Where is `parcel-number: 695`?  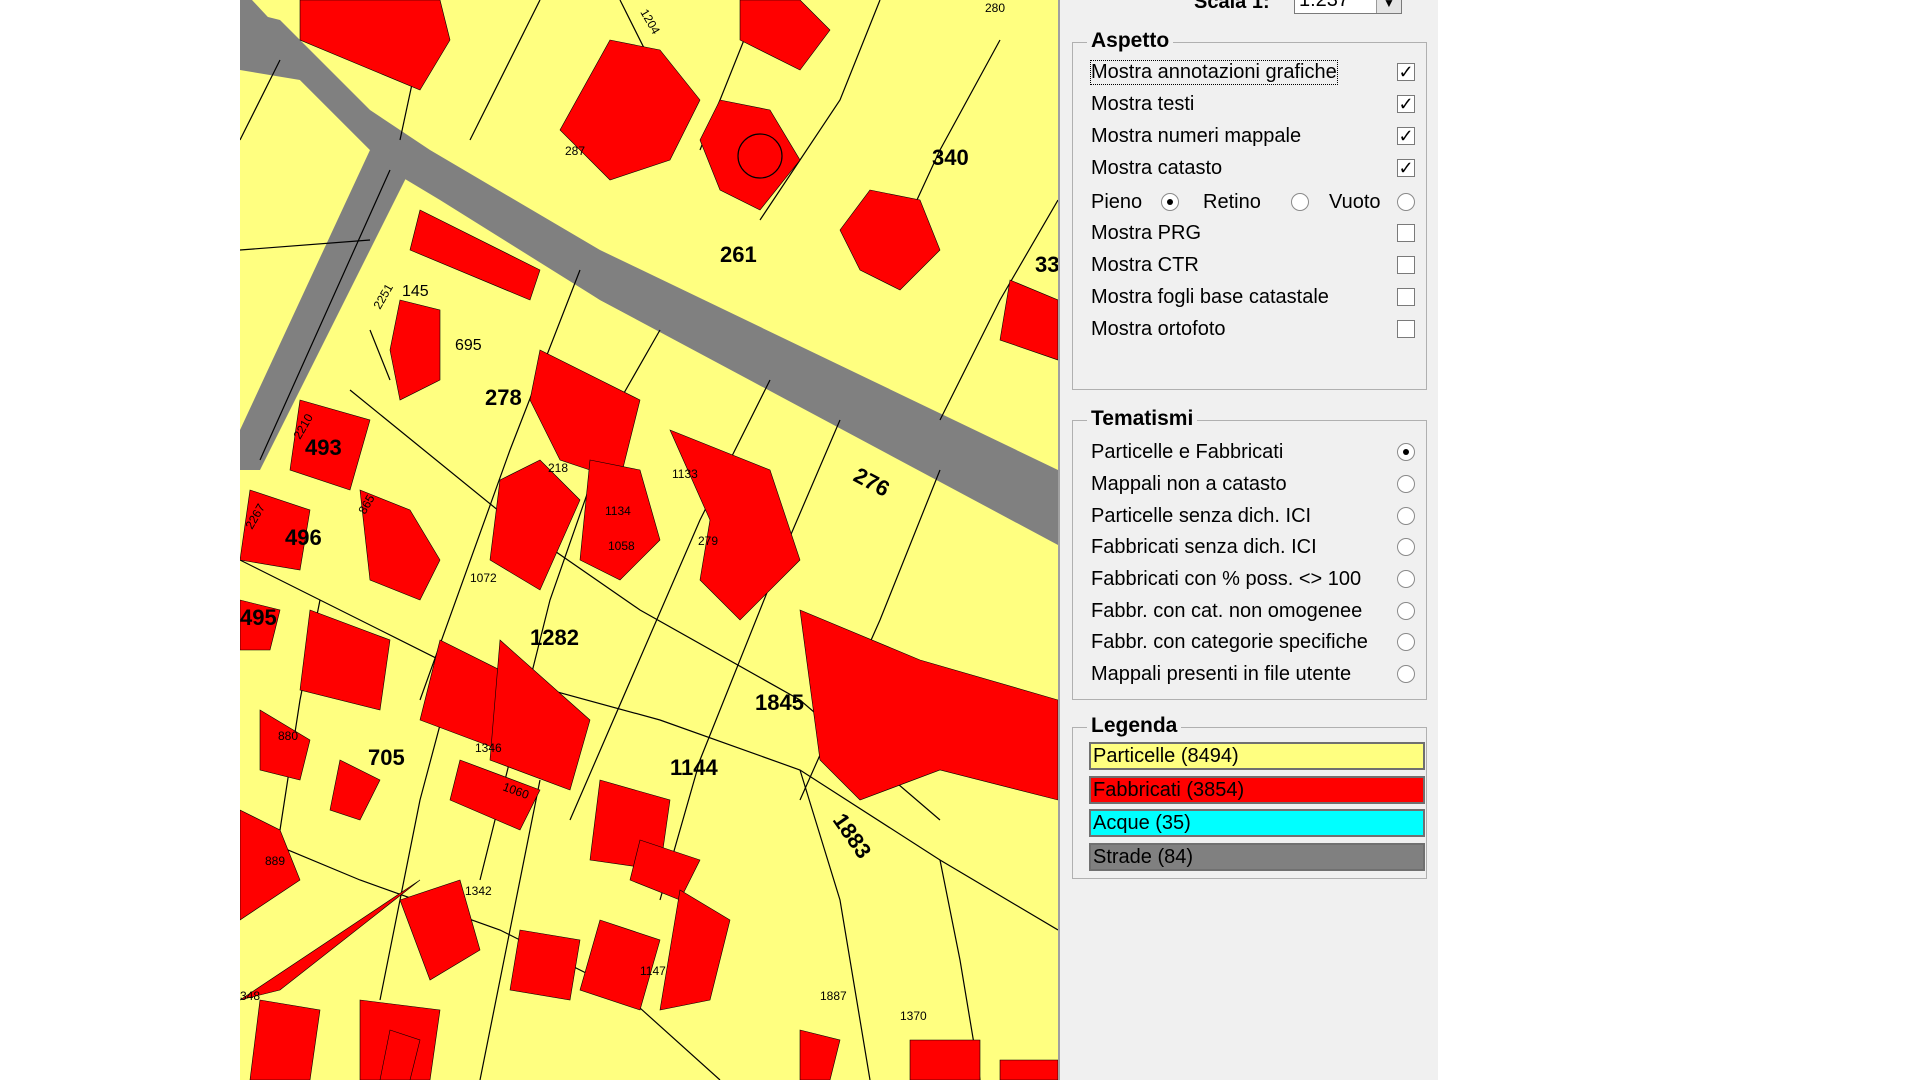
parcel-number: 695 is located at coordinates (468, 345).